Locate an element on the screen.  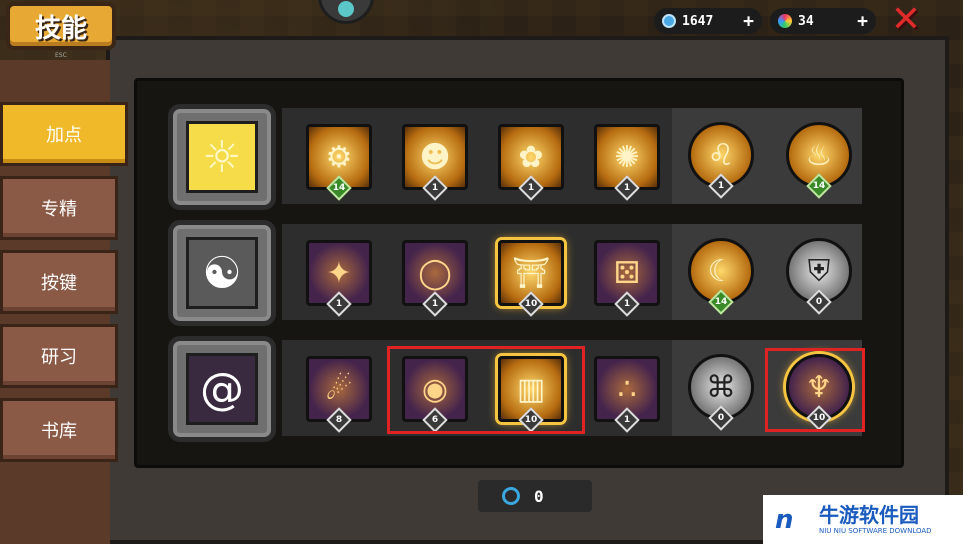
moon-icon: ☾ is located at coordinates (721, 271).